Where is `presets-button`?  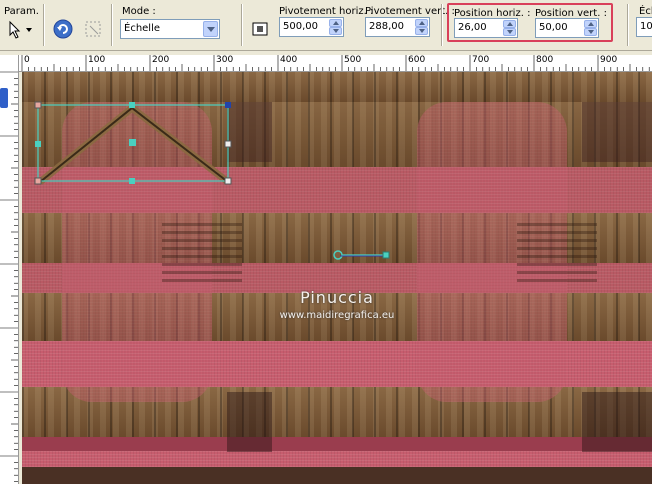
presets-button is located at coordinates (21, 30).